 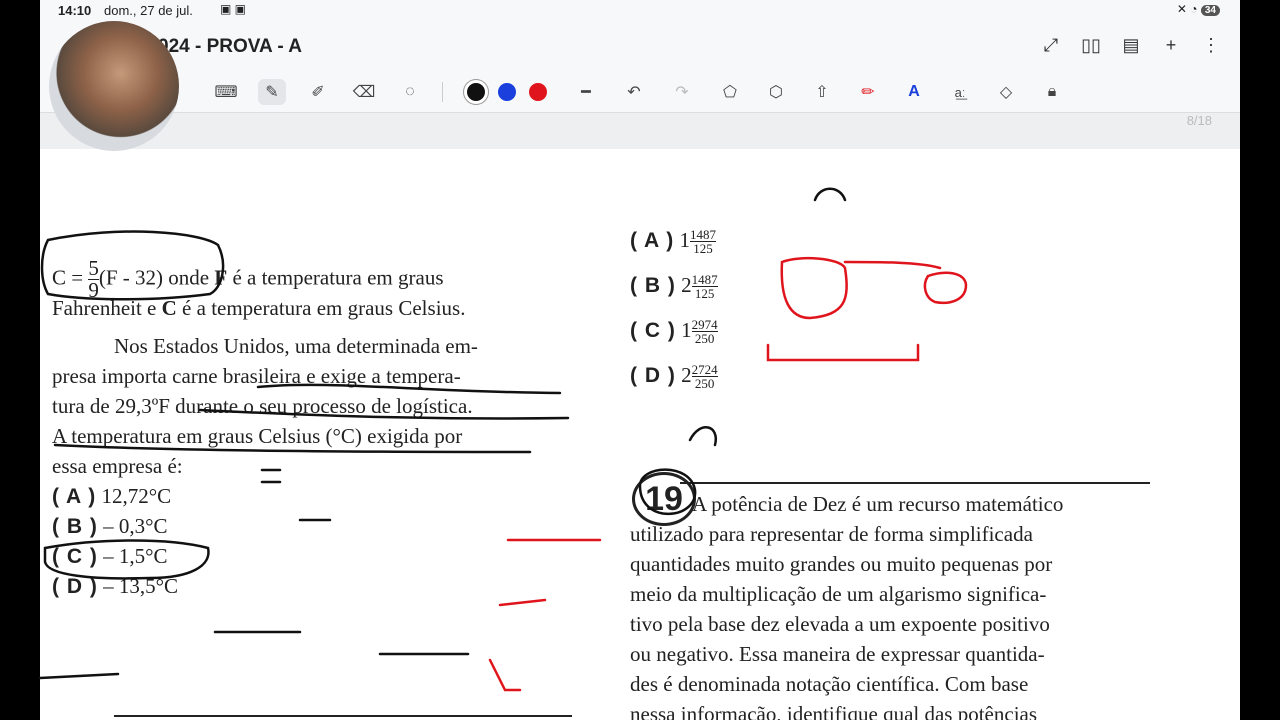 What do you see at coordinates (131, 277) in the screenshot?
I see `formula-suffix: (F - 32)` at bounding box center [131, 277].